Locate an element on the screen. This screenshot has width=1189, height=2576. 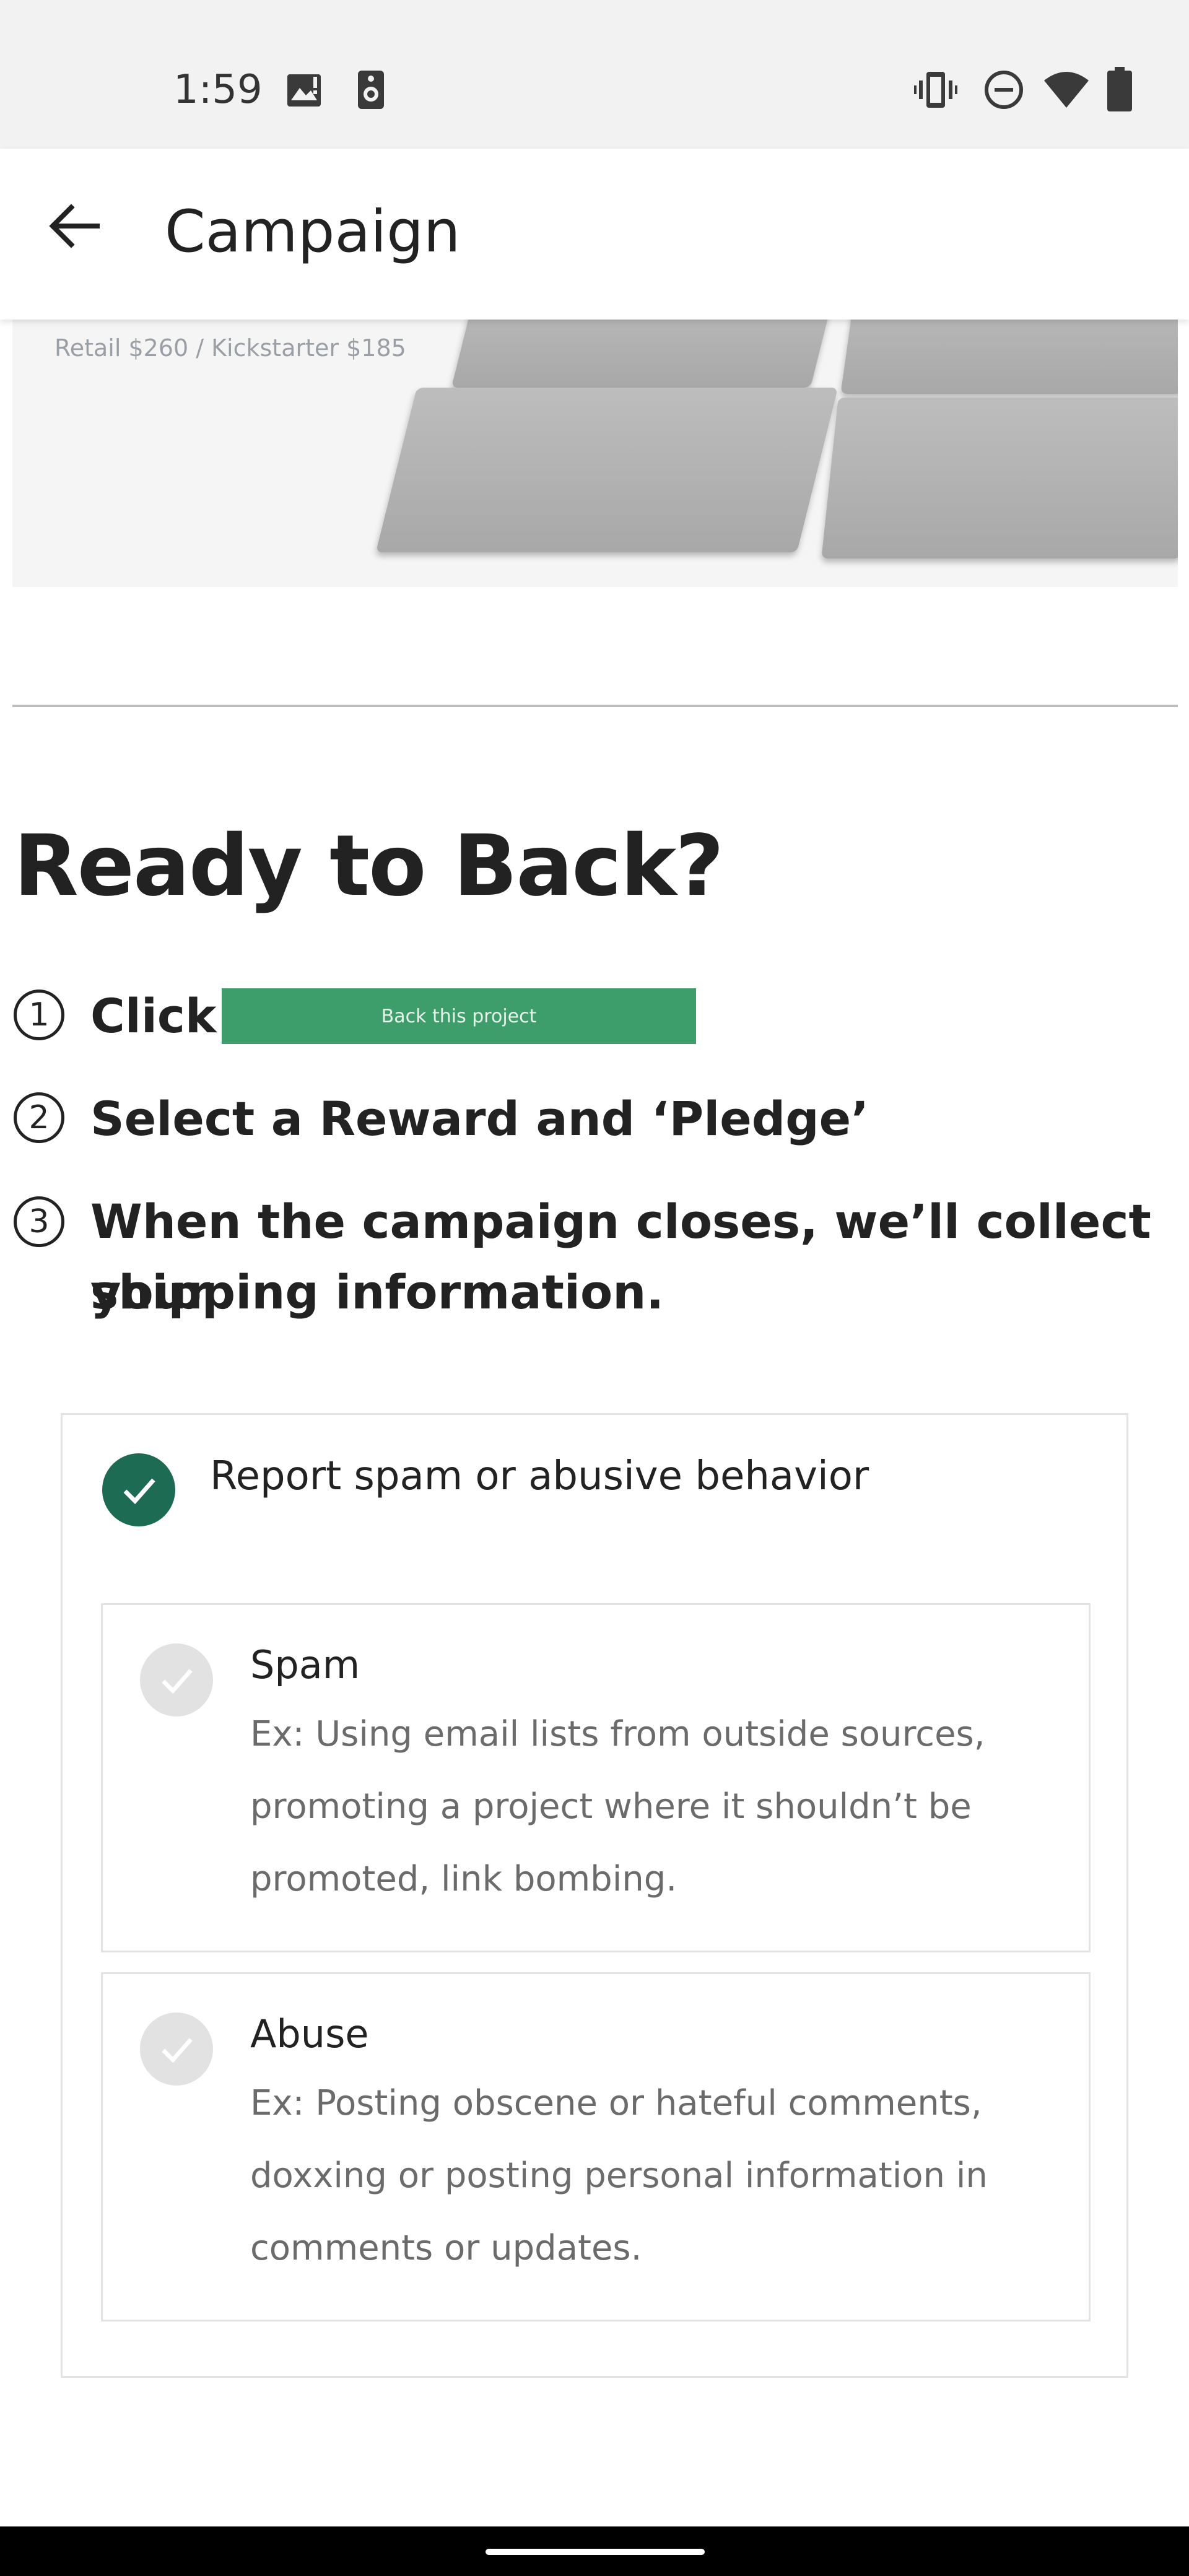
campaign-image: Retail $260 / Kickstarter $185 is located at coordinates (595, 453).